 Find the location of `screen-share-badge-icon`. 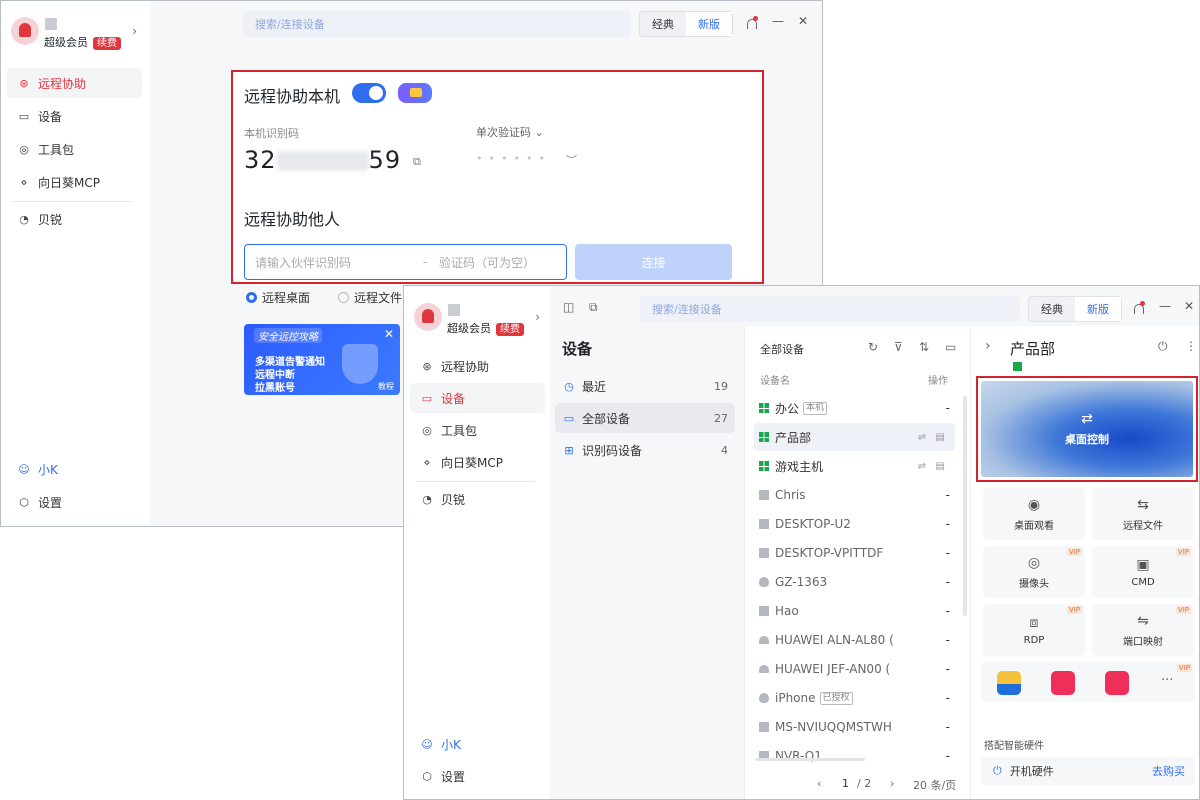

screen-share-badge-icon is located at coordinates (415, 93).